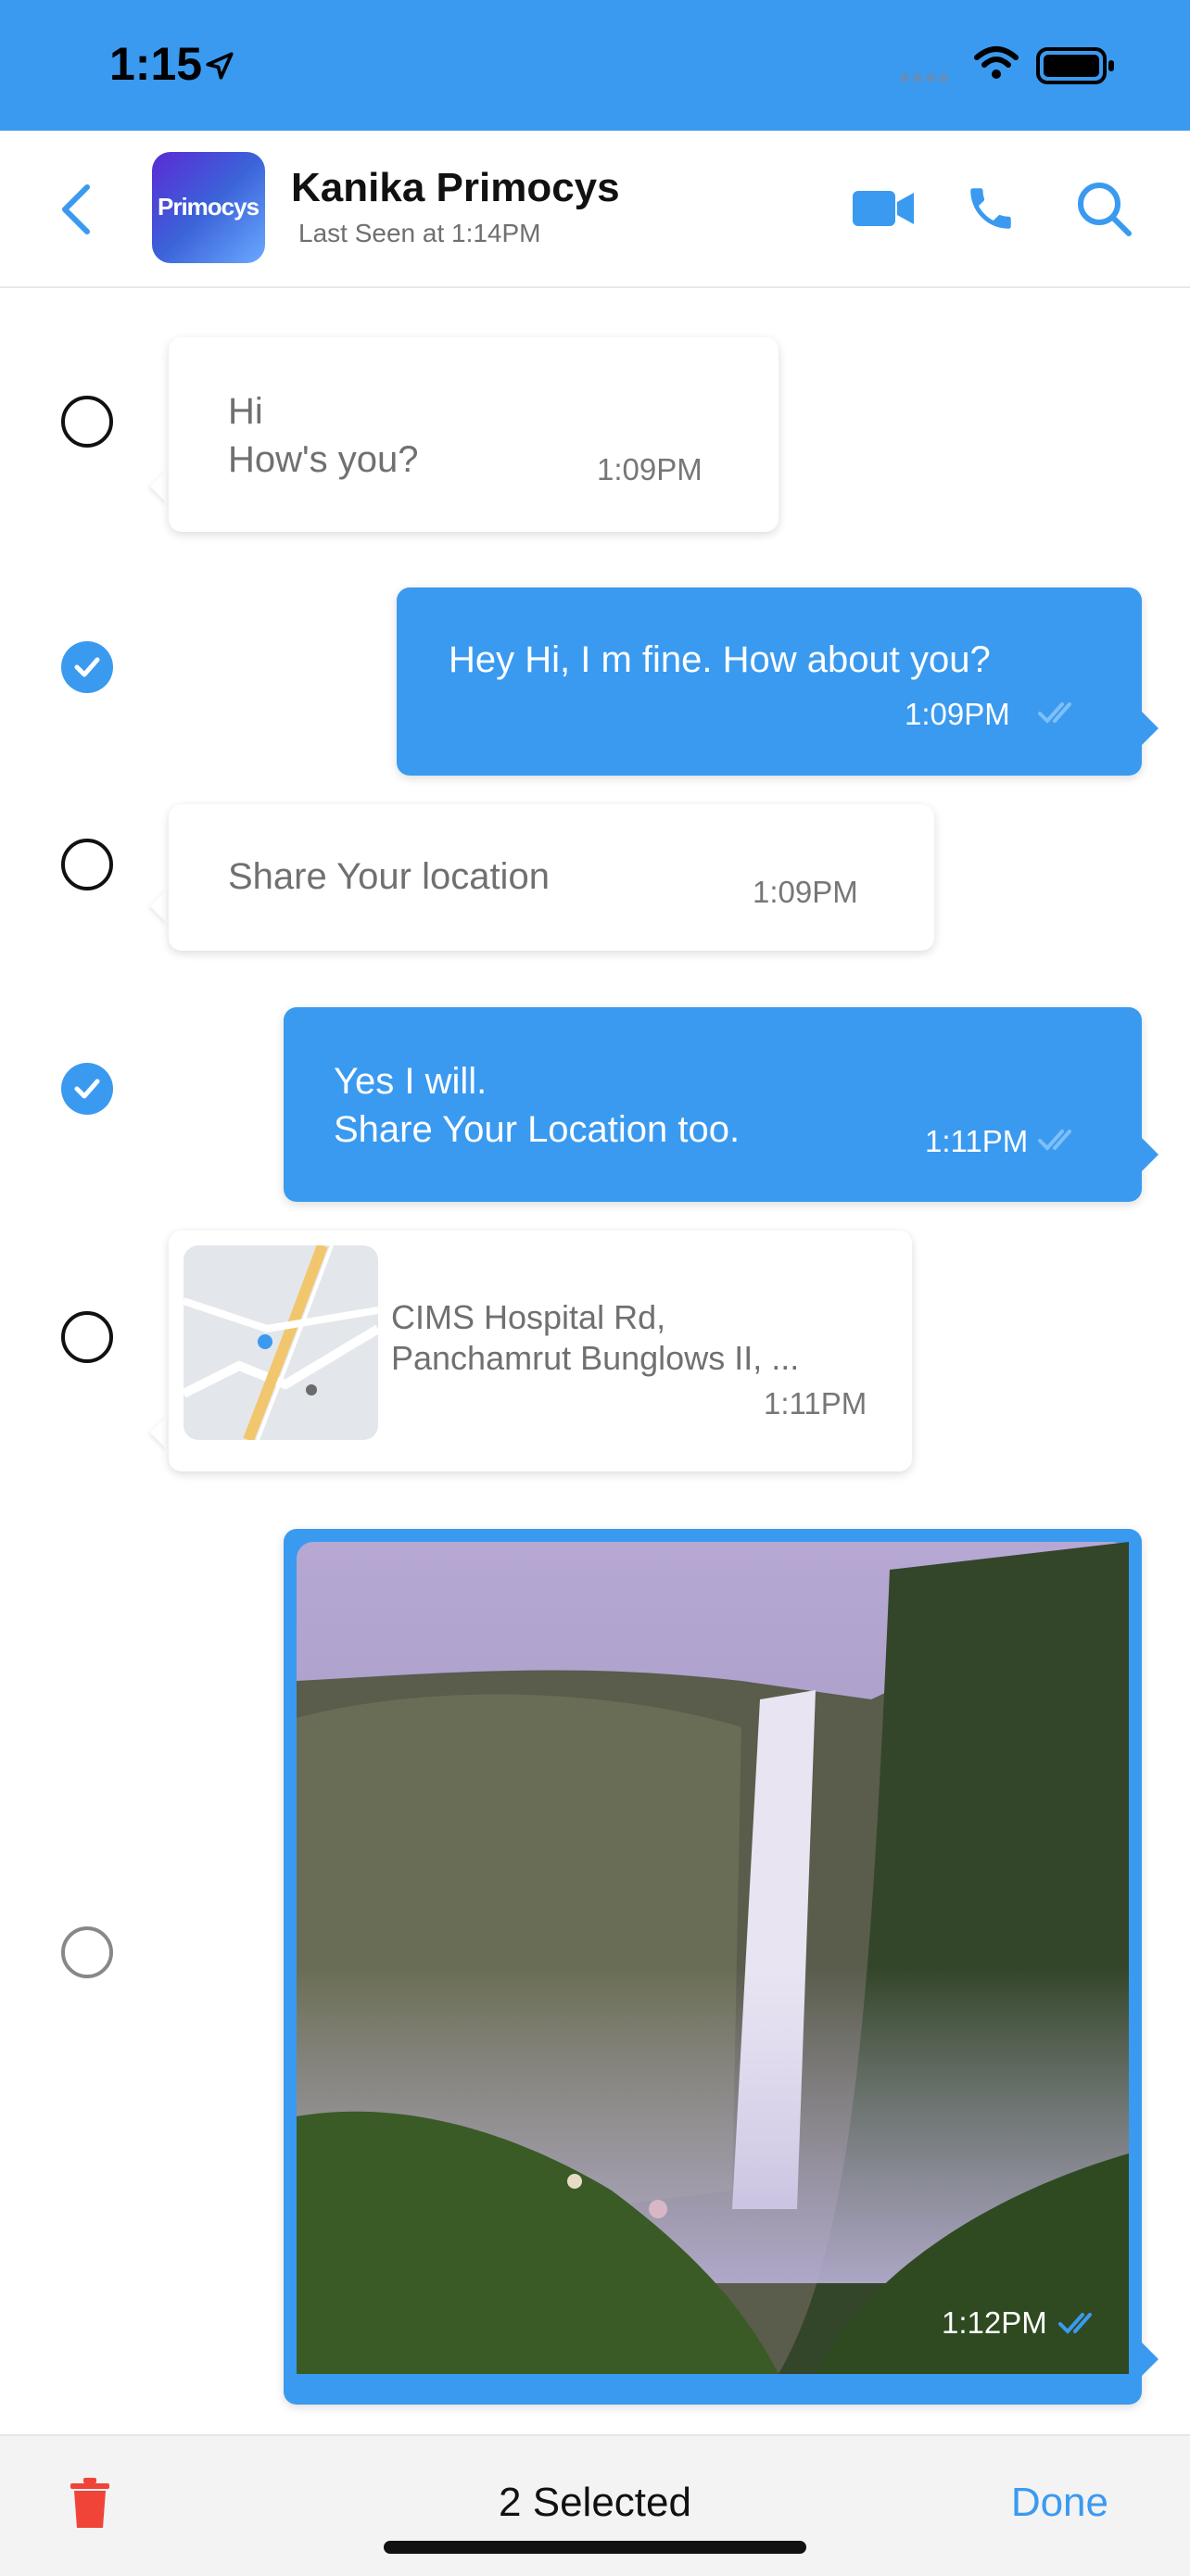 Image resolution: width=1190 pixels, height=2576 pixels. I want to click on wifi-icon, so click(996, 63).